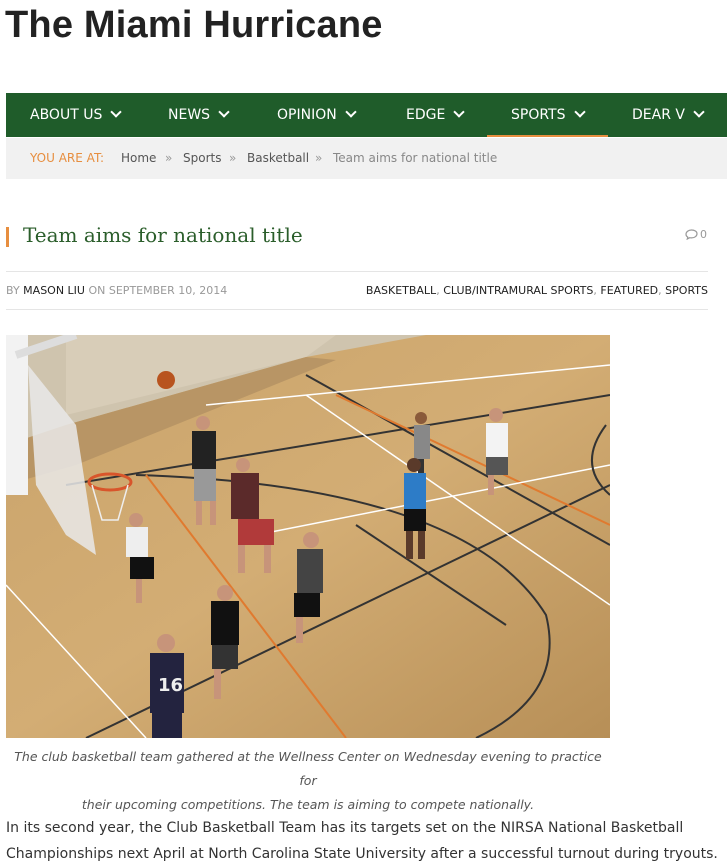  I want to click on breadcrumb-current: Team aims for national title, so click(415, 158).